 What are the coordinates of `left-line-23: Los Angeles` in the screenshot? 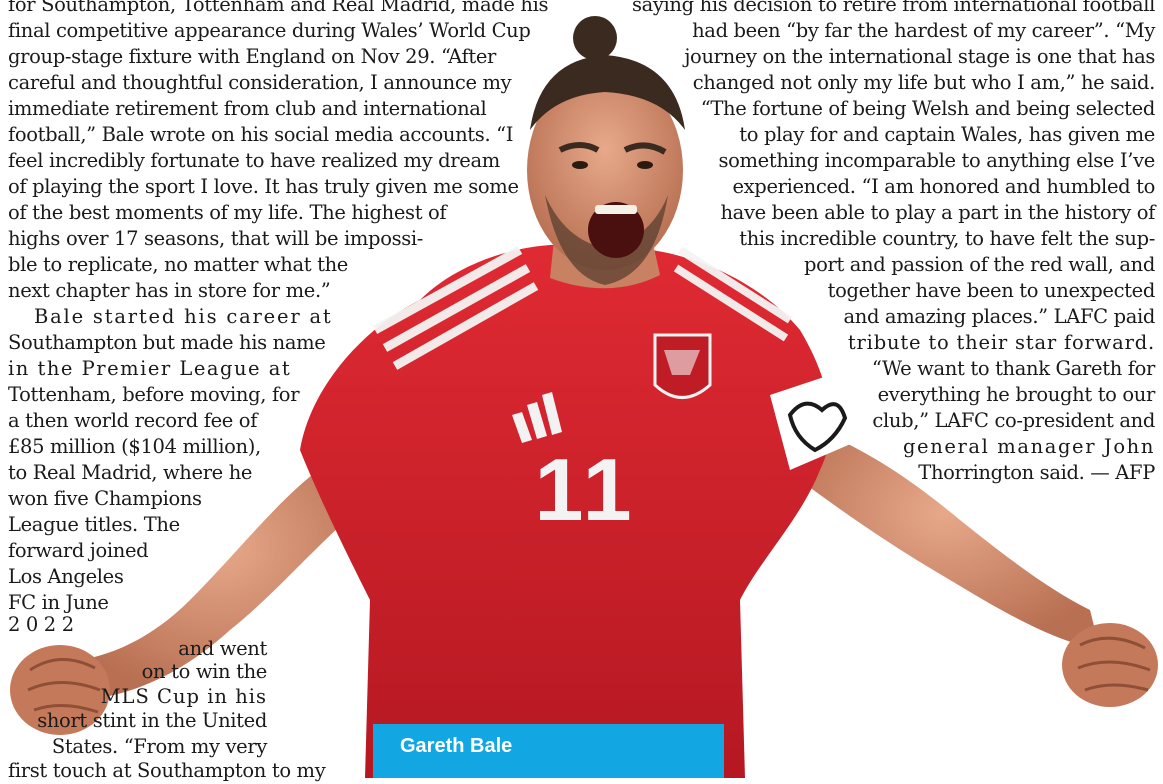 It's located at (66, 576).